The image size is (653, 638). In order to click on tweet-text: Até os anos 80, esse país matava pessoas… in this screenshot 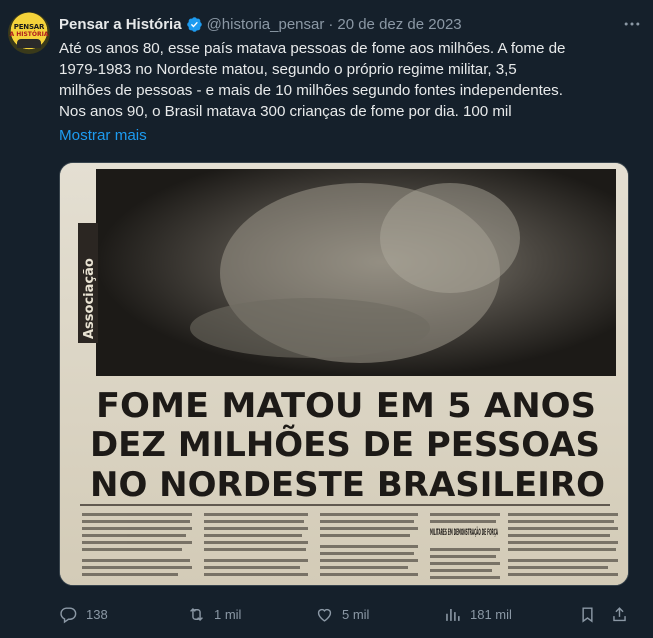, I will do `click(349, 80)`.